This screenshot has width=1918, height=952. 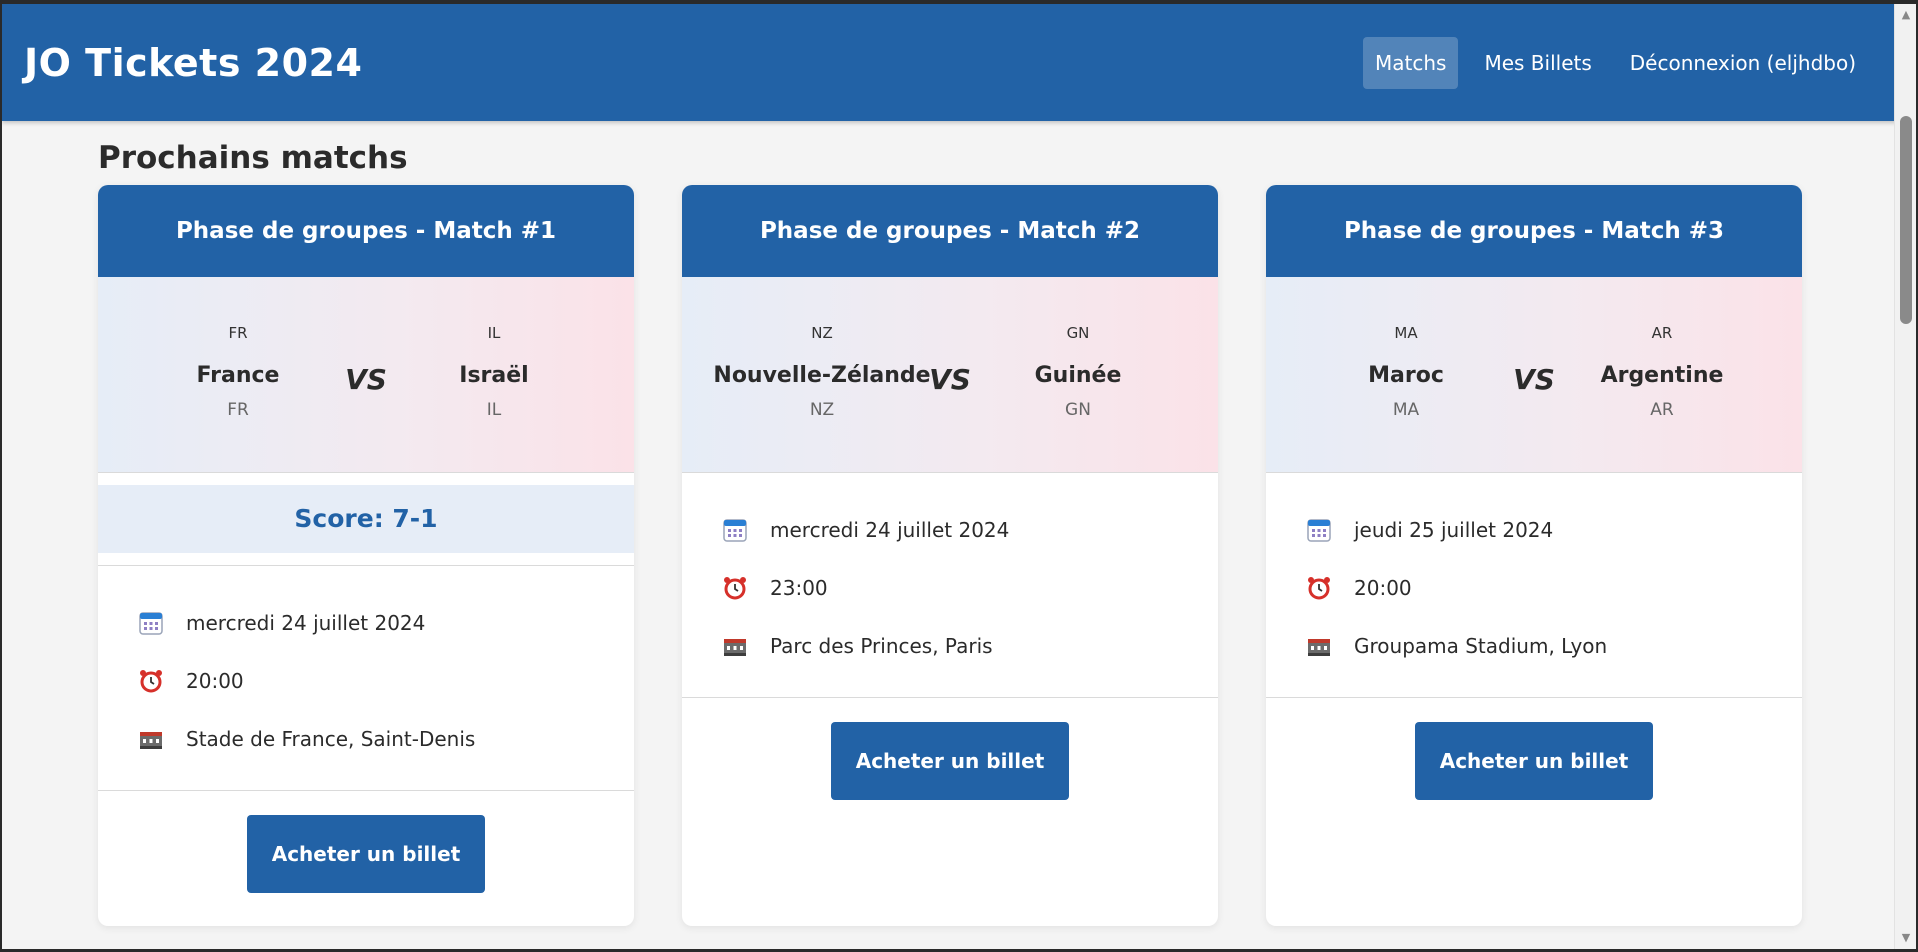 What do you see at coordinates (1078, 375) in the screenshot?
I see `team-name: Guinée` at bounding box center [1078, 375].